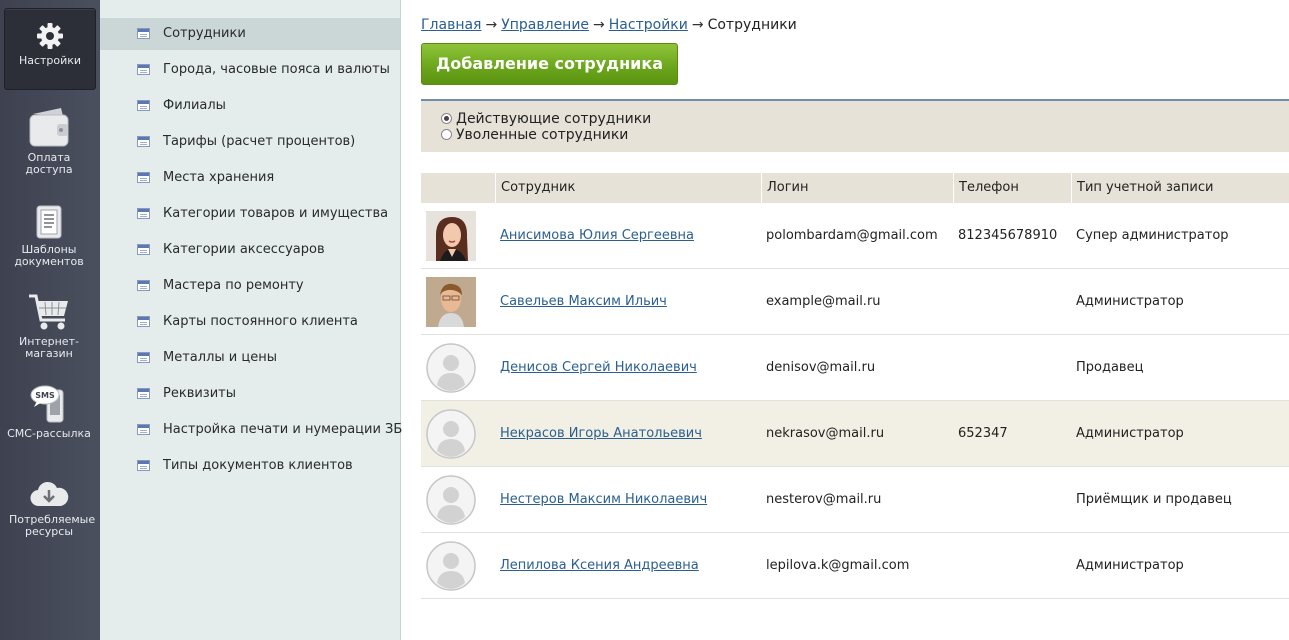 Image resolution: width=1289 pixels, height=640 pixels. I want to click on sidebar-item-label: Реквизиты, so click(199, 393).